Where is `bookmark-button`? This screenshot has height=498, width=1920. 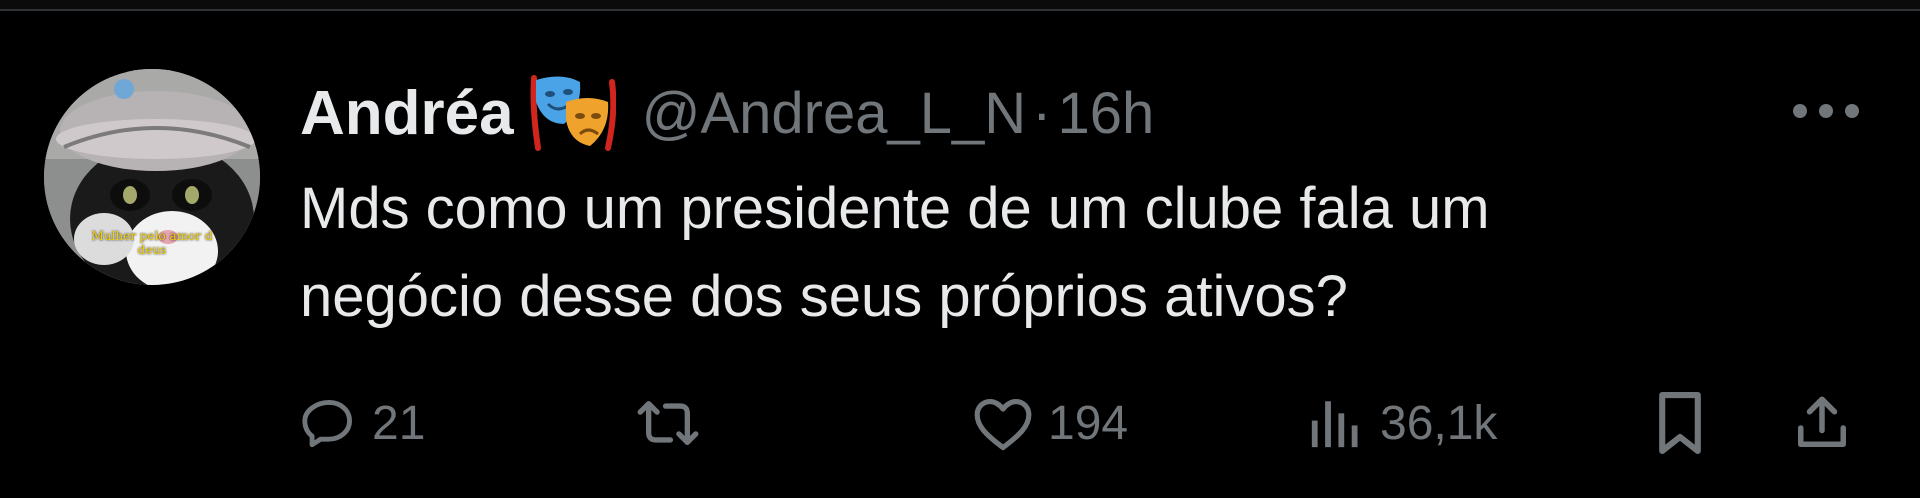
bookmark-button is located at coordinates (1680, 423).